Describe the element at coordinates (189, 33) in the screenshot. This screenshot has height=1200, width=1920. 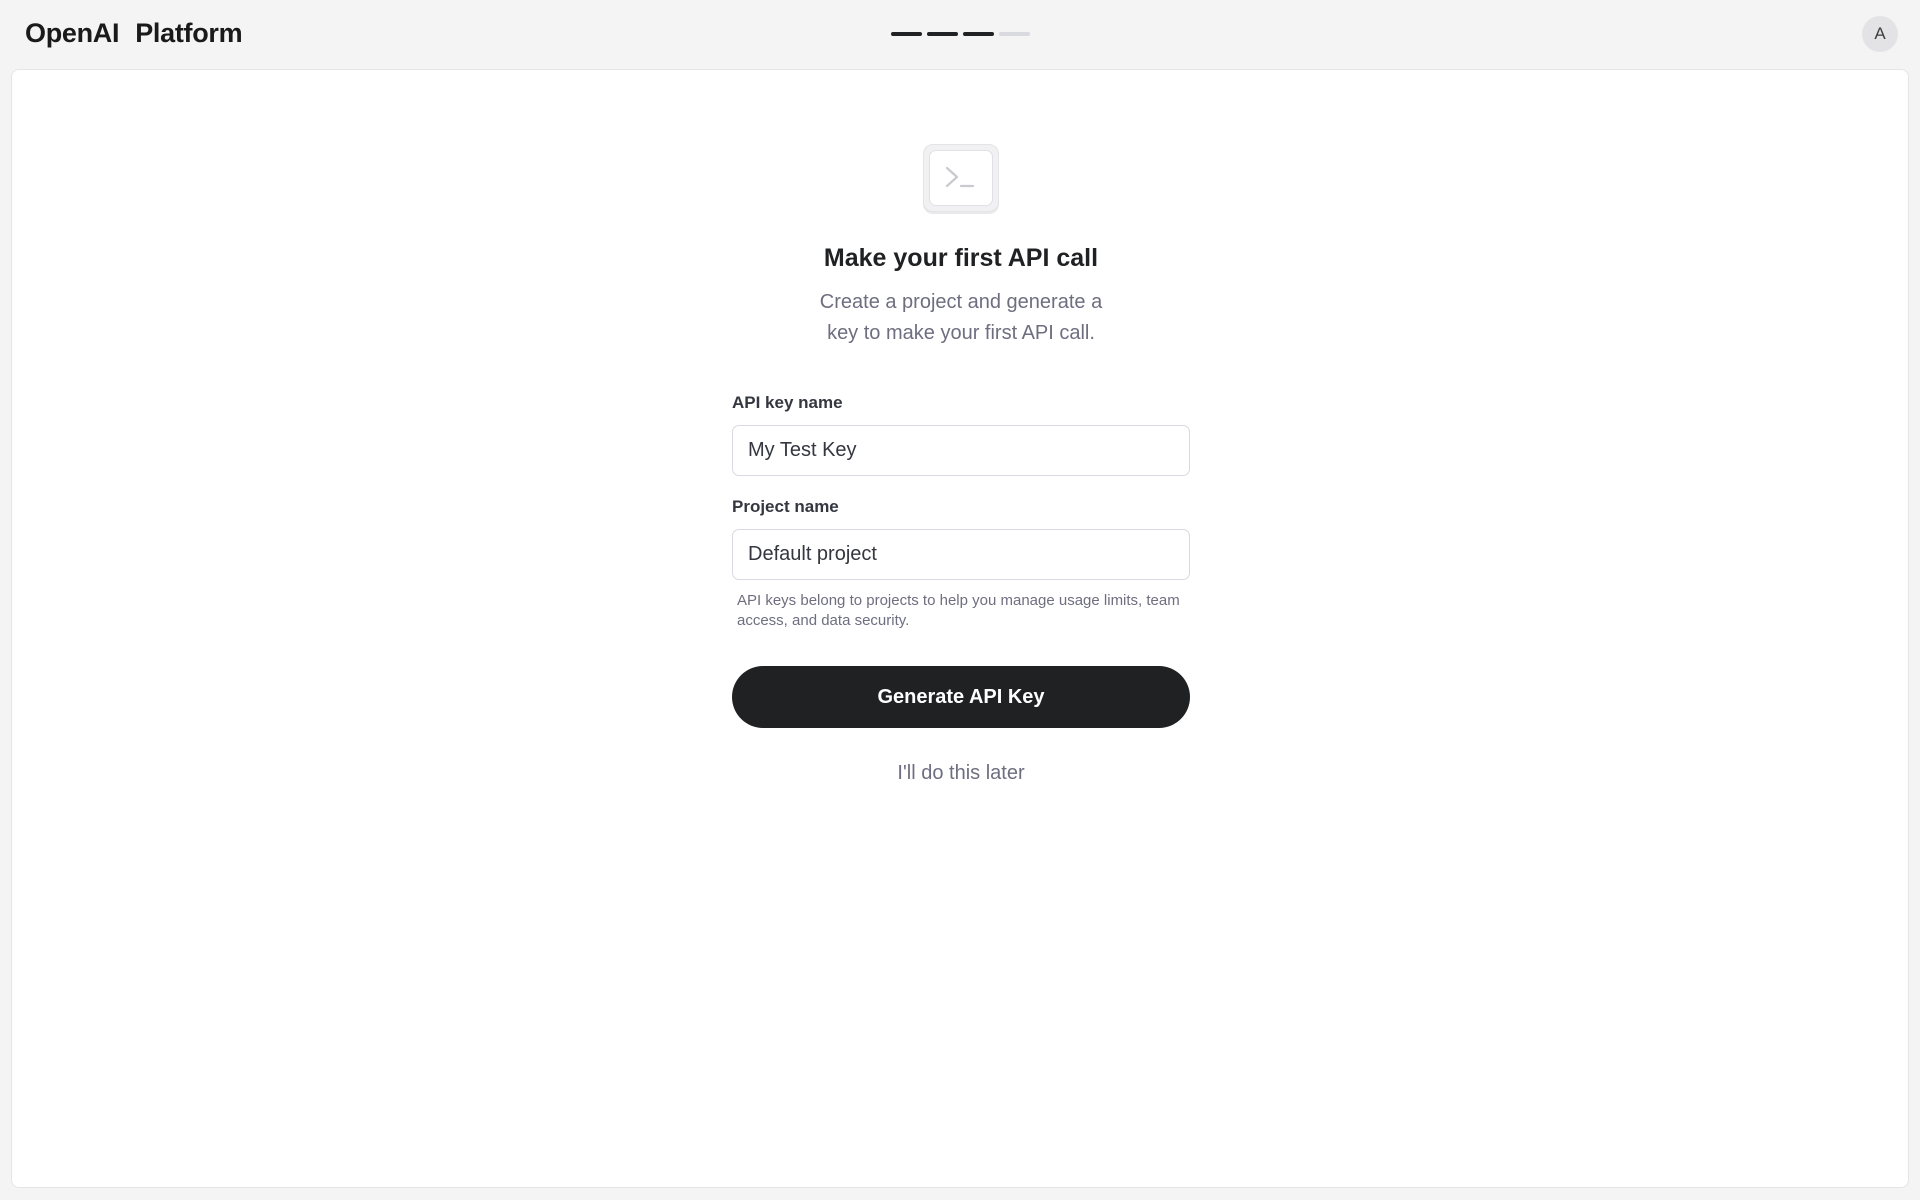
I see `product-name: Platform` at that location.